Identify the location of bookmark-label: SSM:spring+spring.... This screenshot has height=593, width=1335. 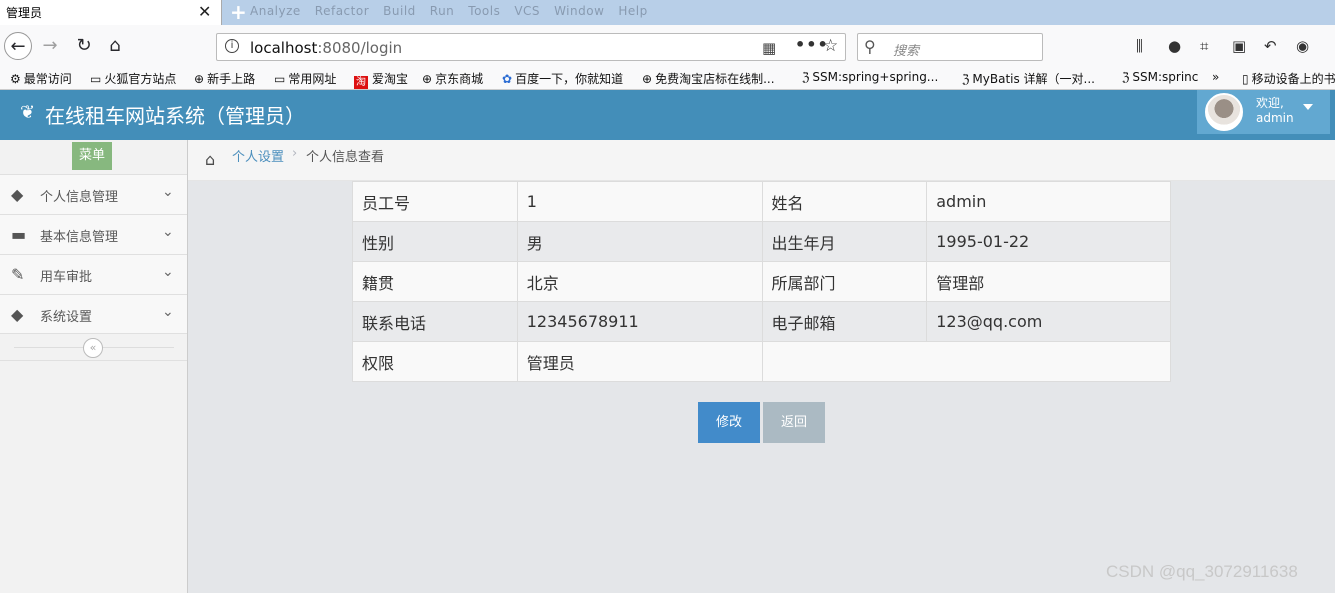
(875, 77).